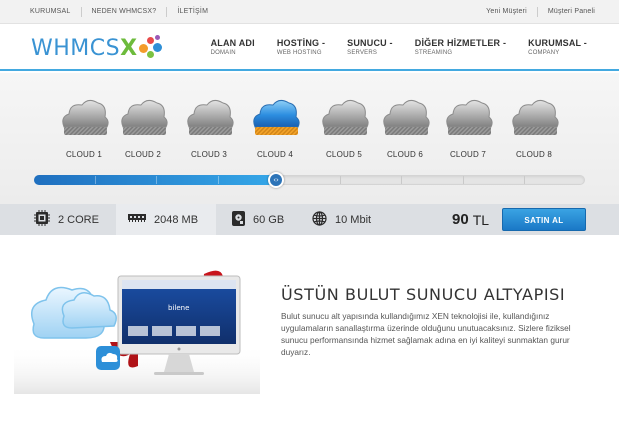  What do you see at coordinates (544, 219) in the screenshot?
I see `buy-button: SATIN AL` at bounding box center [544, 219].